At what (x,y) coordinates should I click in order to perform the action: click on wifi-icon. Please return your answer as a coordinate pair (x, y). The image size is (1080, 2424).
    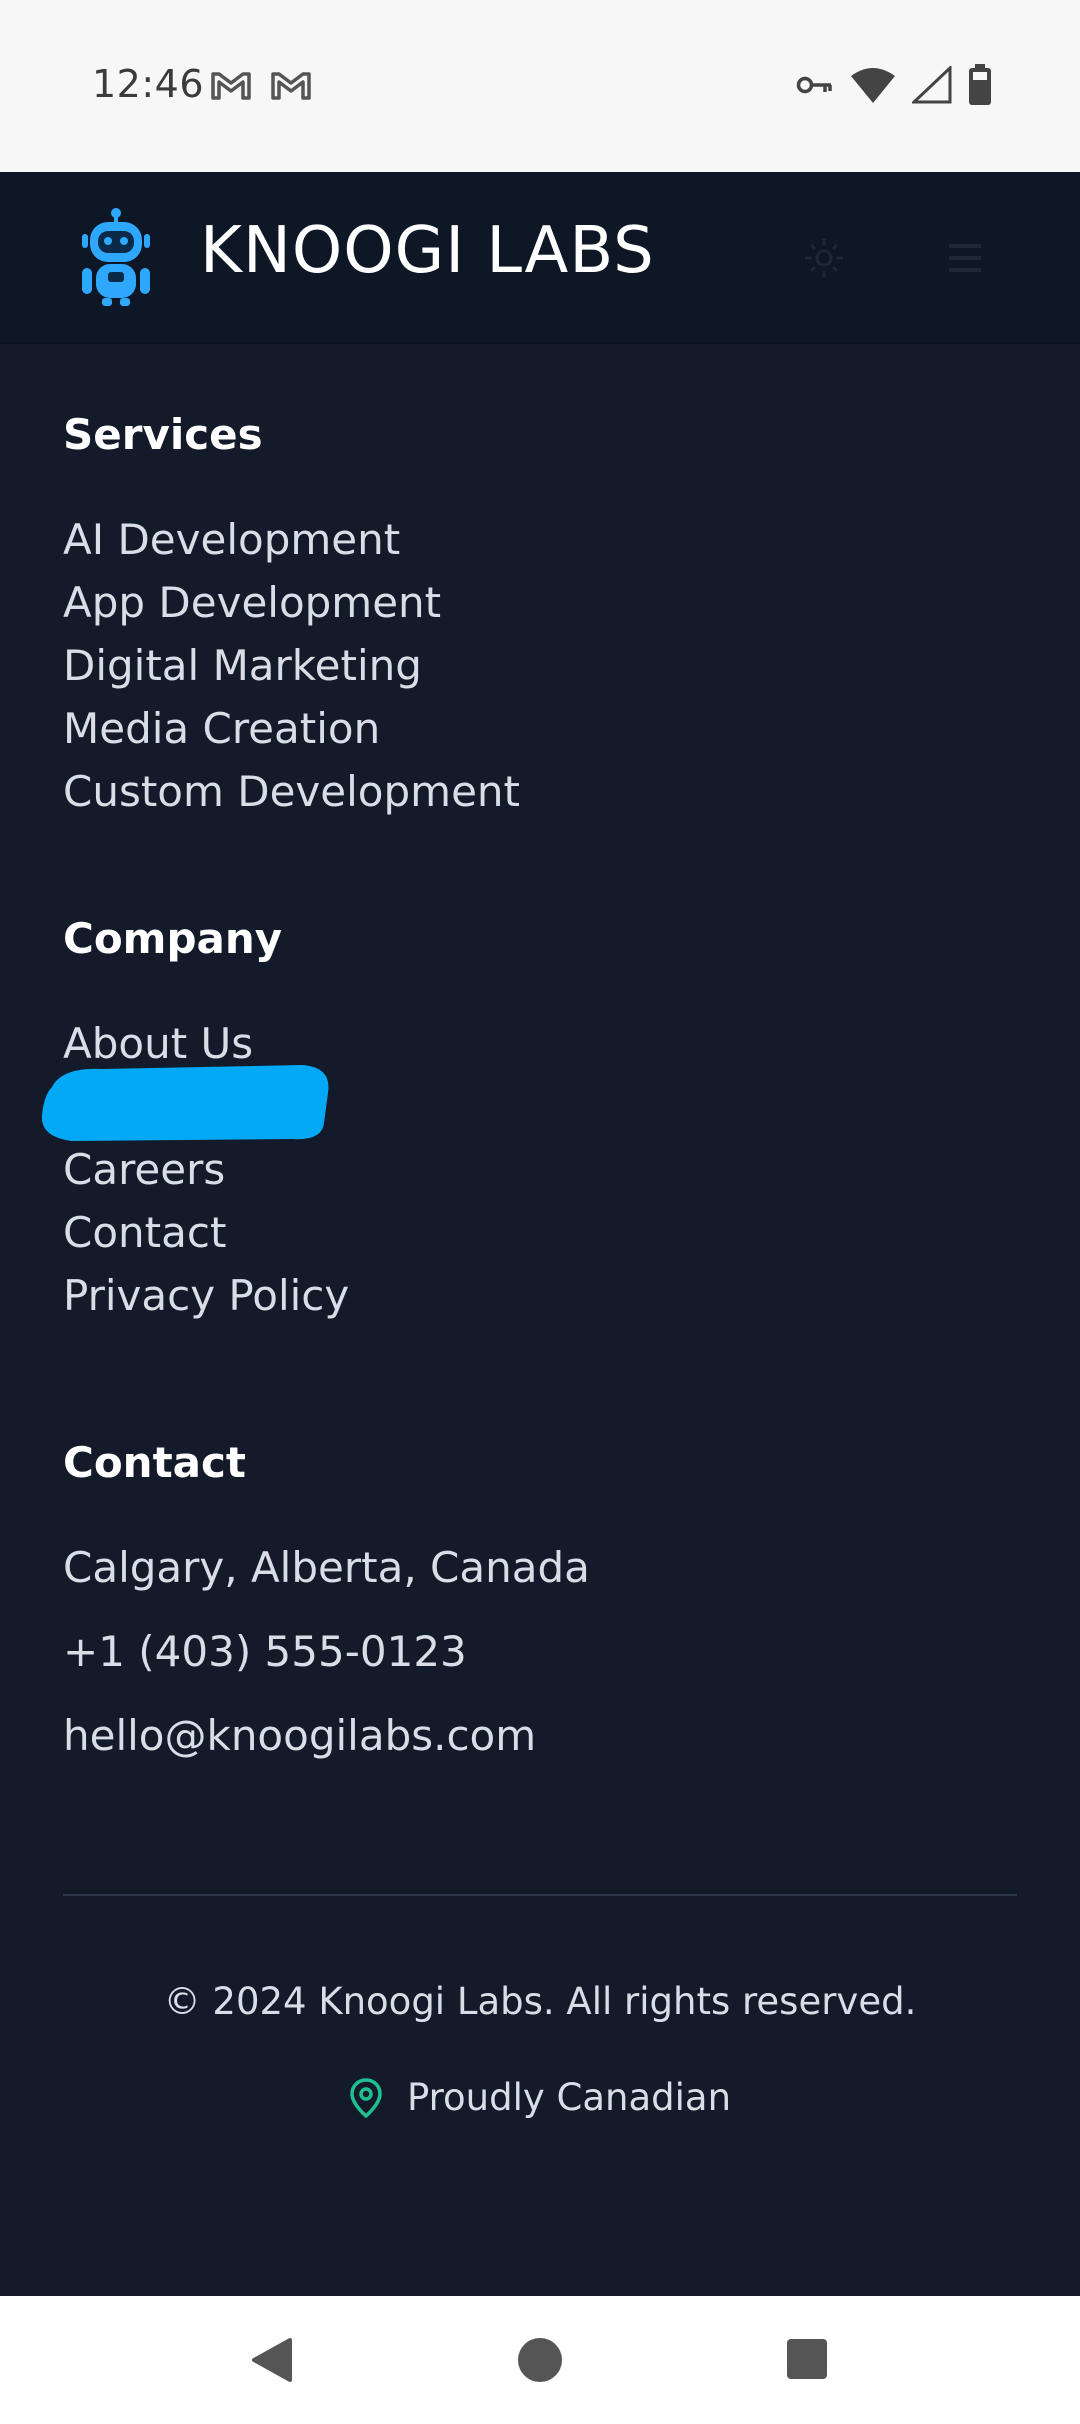
    Looking at the image, I should click on (873, 85).